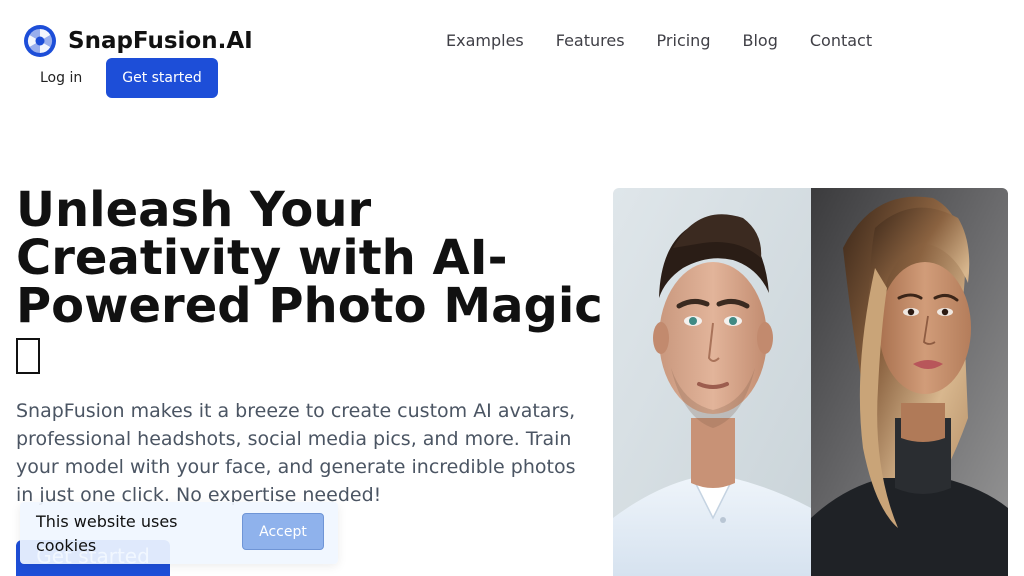 This screenshot has height=576, width=1024. What do you see at coordinates (61, 78) in the screenshot?
I see `login-link: Log in` at bounding box center [61, 78].